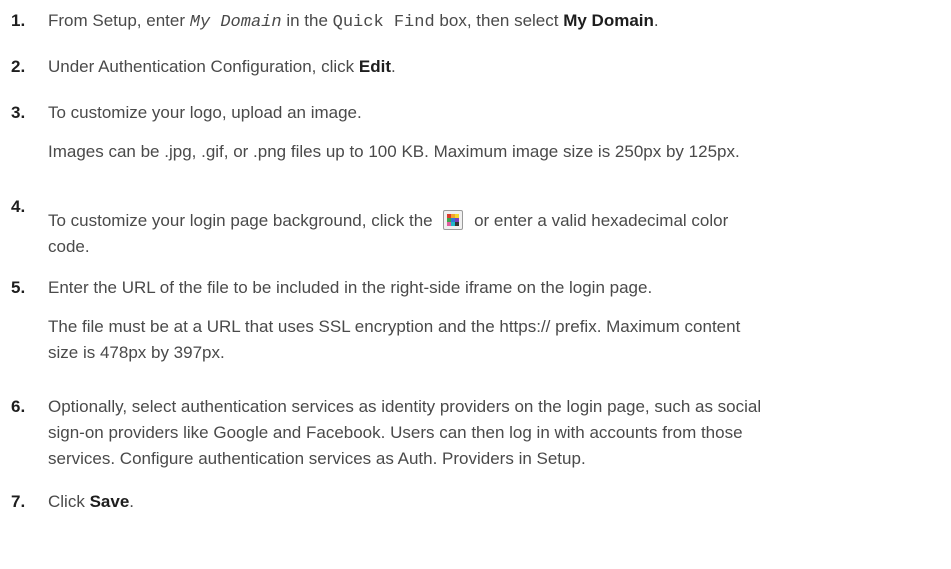  What do you see at coordinates (453, 220) in the screenshot?
I see `color-picker-icon` at bounding box center [453, 220].